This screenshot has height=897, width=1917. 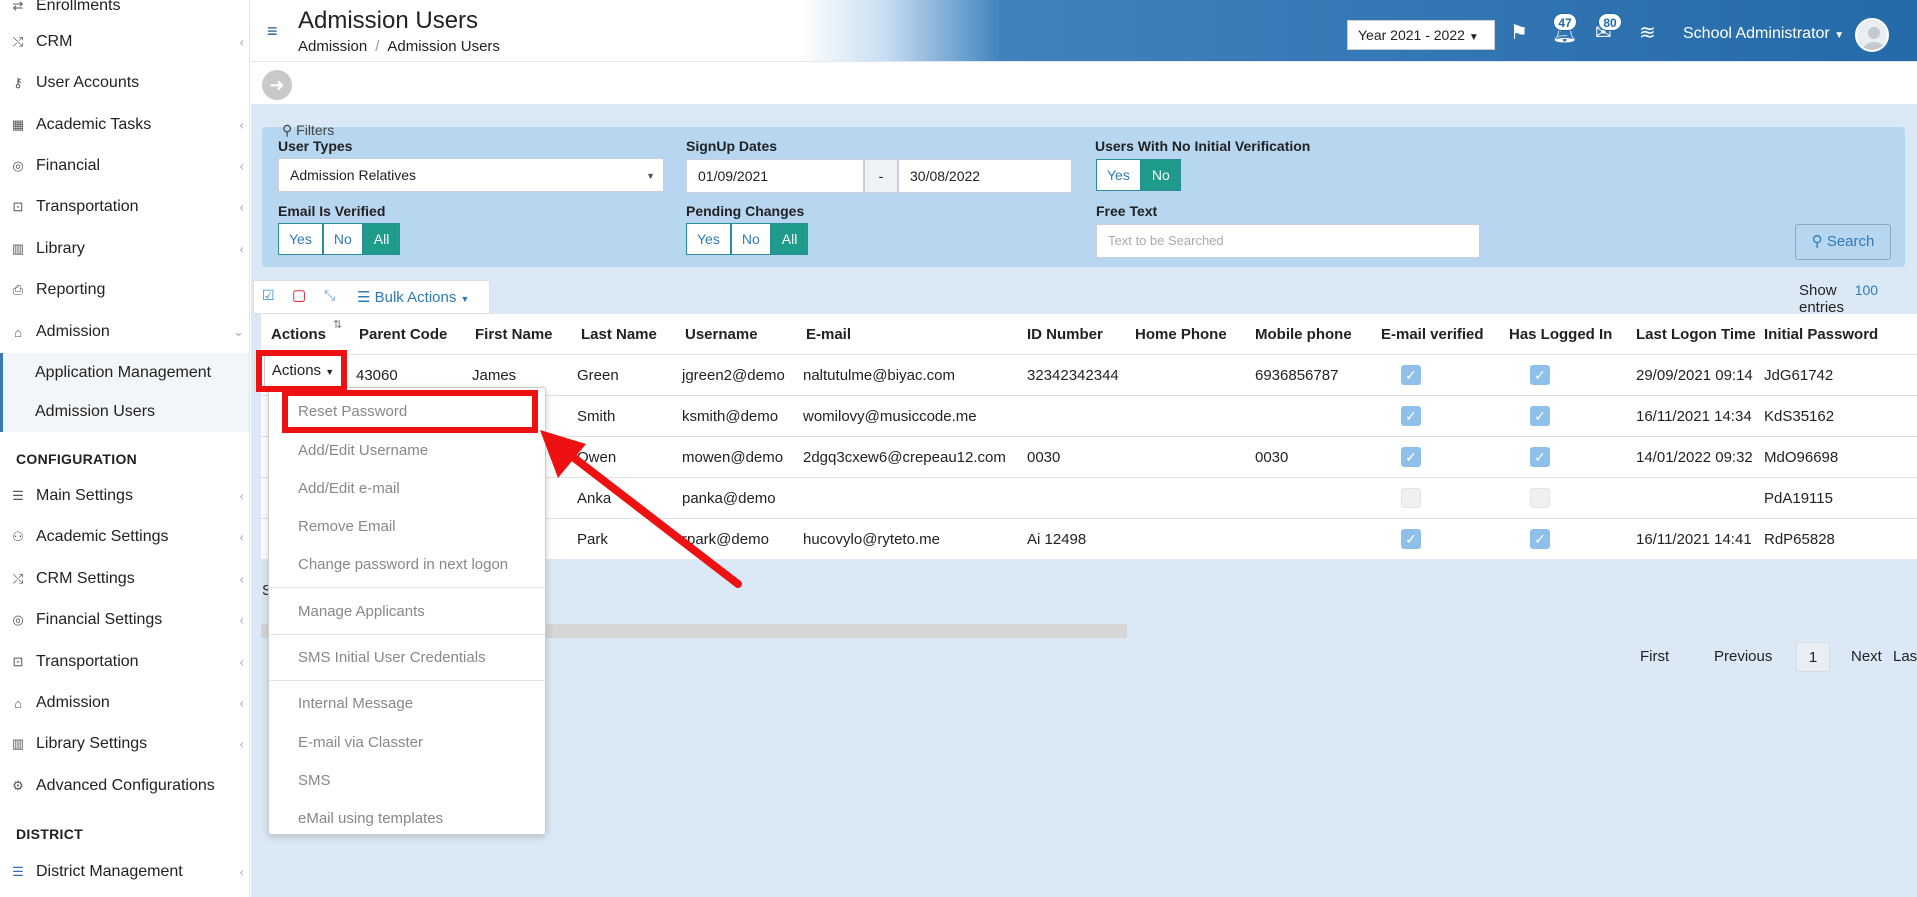 What do you see at coordinates (388, 20) in the screenshot?
I see `page-title: Admission Users` at bounding box center [388, 20].